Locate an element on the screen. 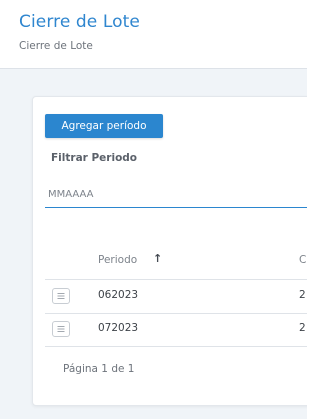 The image size is (320, 419). table-row: 062023 2 is located at coordinates (176, 297).